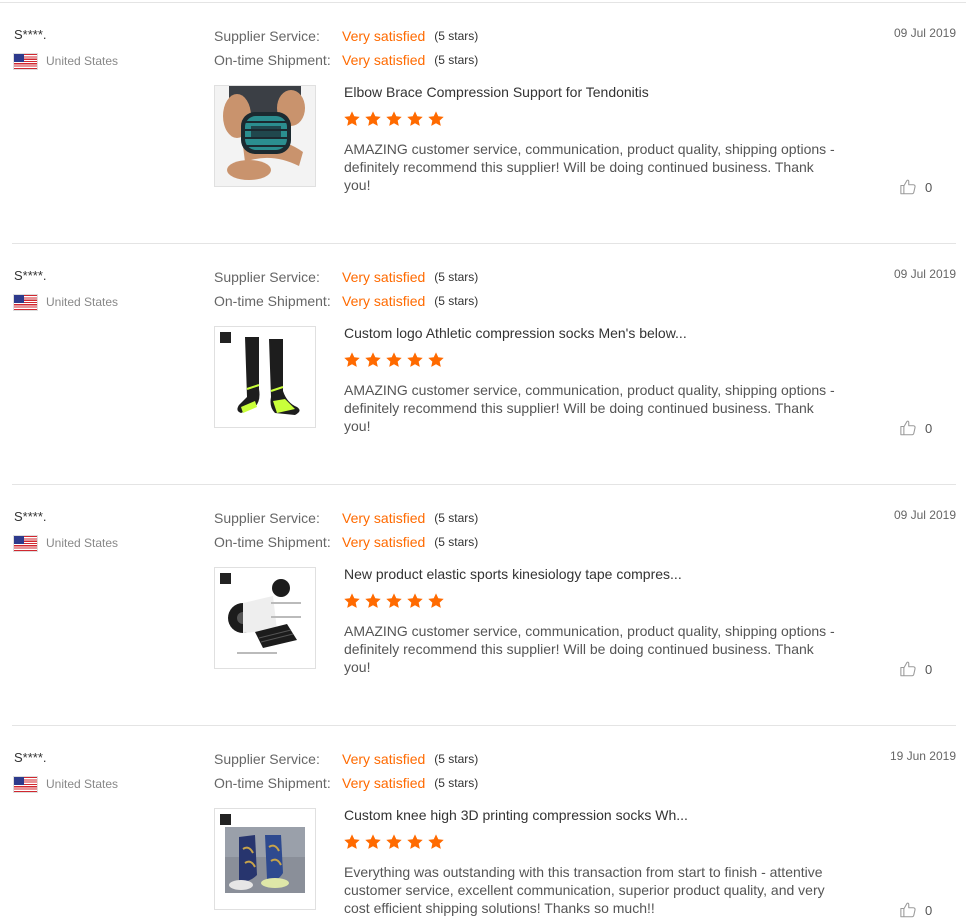  What do you see at coordinates (265, 377) in the screenshot?
I see `compression-socks-photo` at bounding box center [265, 377].